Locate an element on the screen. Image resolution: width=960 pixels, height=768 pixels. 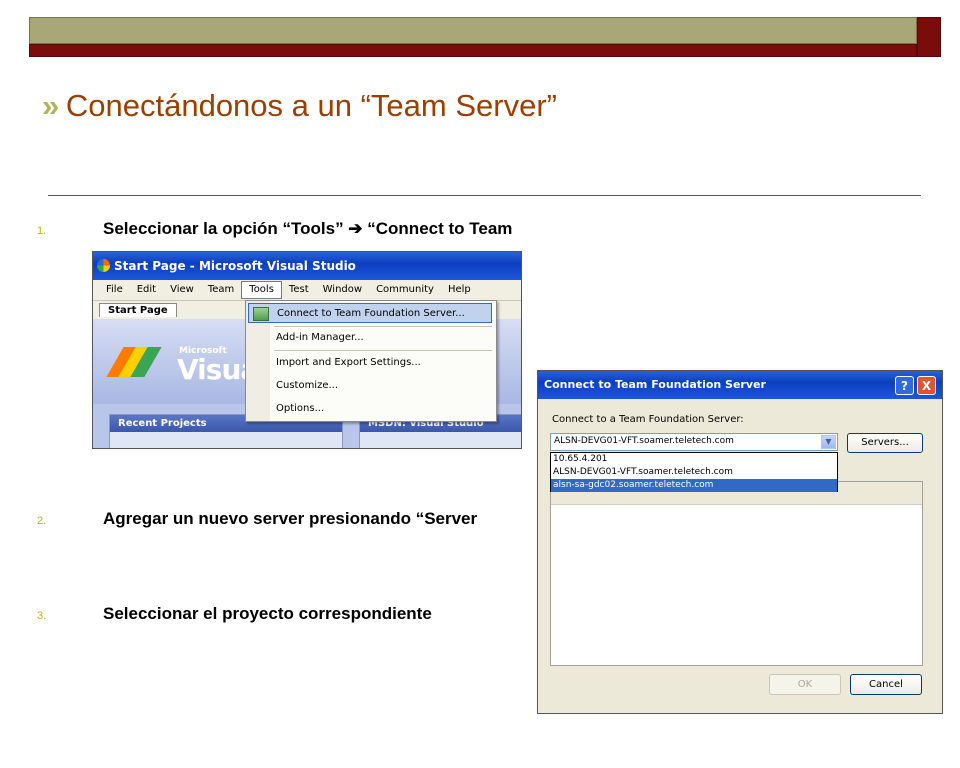
server-combobox: ALSN-DEVG01-VFT.soamer.teletech.com ▼ is located at coordinates (694, 442).